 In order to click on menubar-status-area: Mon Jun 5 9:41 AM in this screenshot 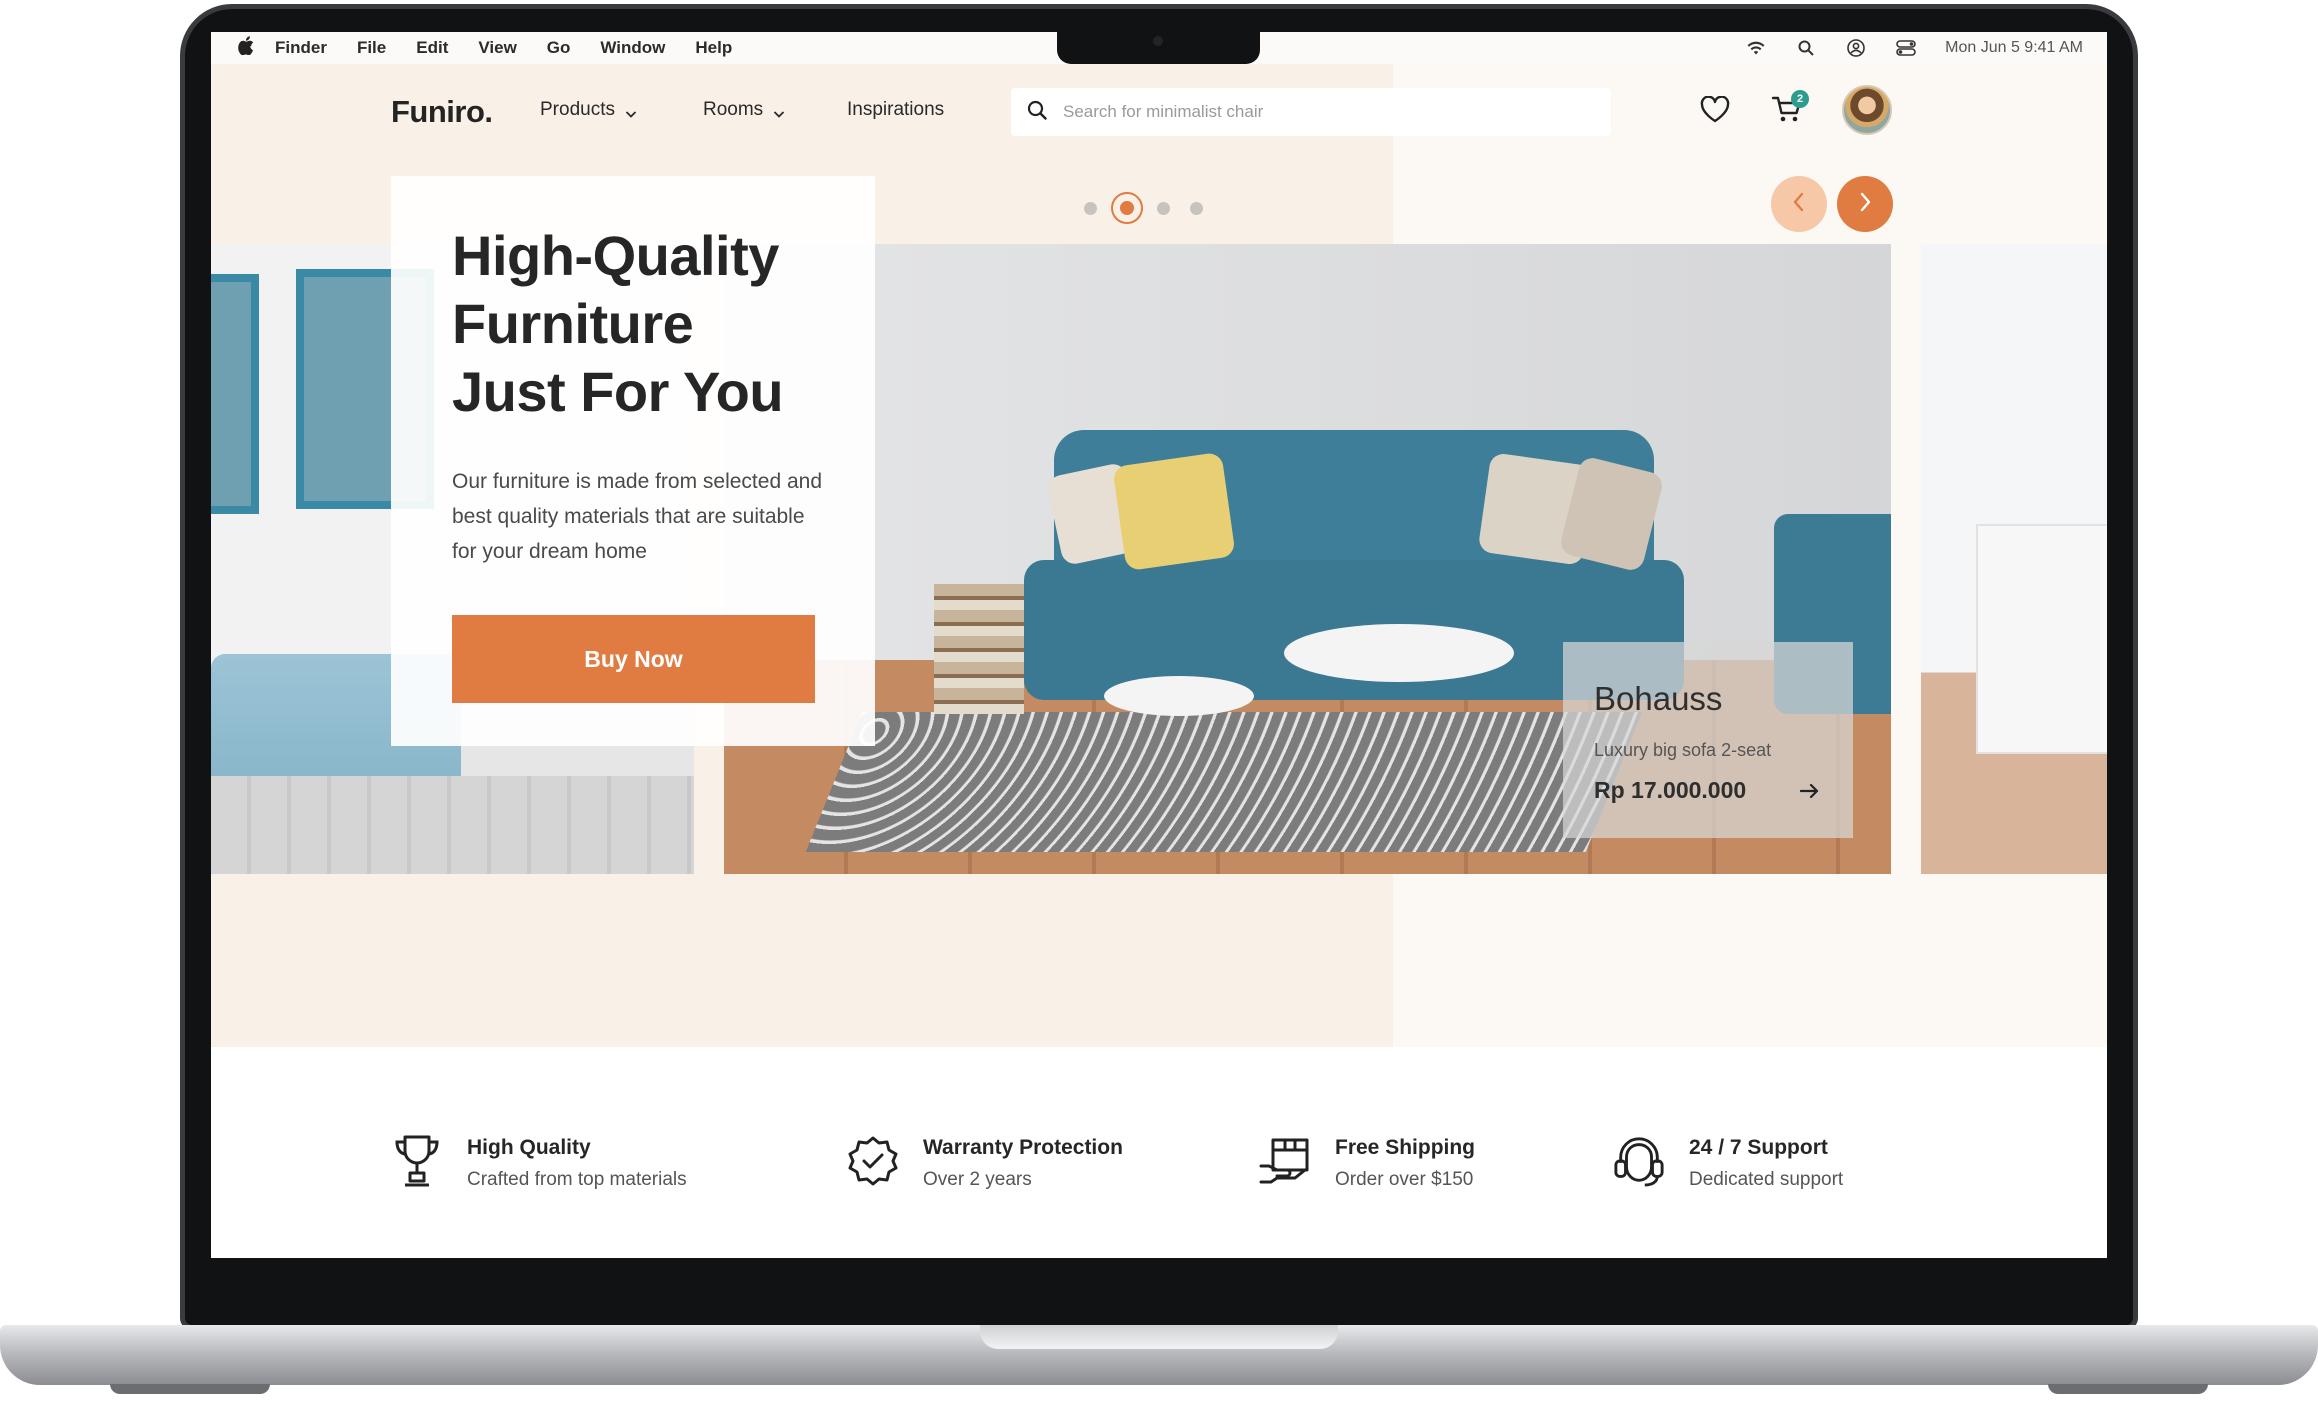, I will do `click(1914, 48)`.